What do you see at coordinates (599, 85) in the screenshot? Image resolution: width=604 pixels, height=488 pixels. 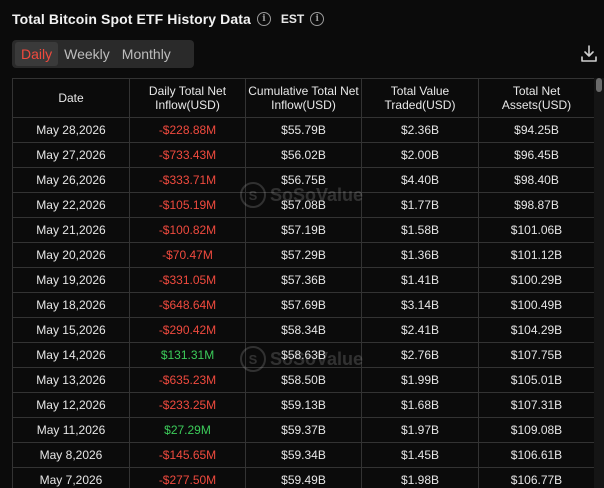 I see `scrollbar-thumb` at bounding box center [599, 85].